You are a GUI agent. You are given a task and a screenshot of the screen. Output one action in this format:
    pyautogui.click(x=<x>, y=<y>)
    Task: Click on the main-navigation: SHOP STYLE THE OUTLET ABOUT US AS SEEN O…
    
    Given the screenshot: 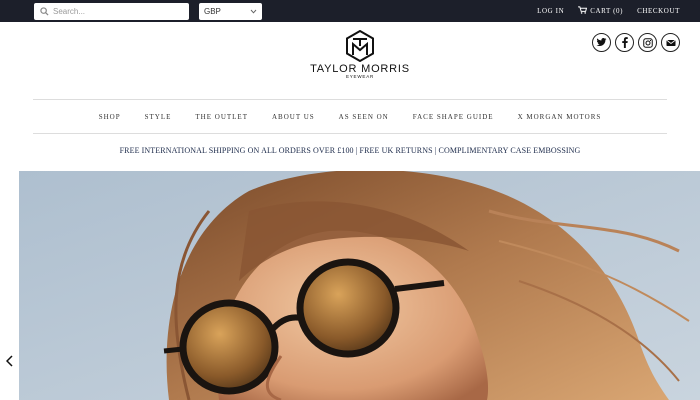 What is the action you would take?
    pyautogui.click(x=350, y=116)
    